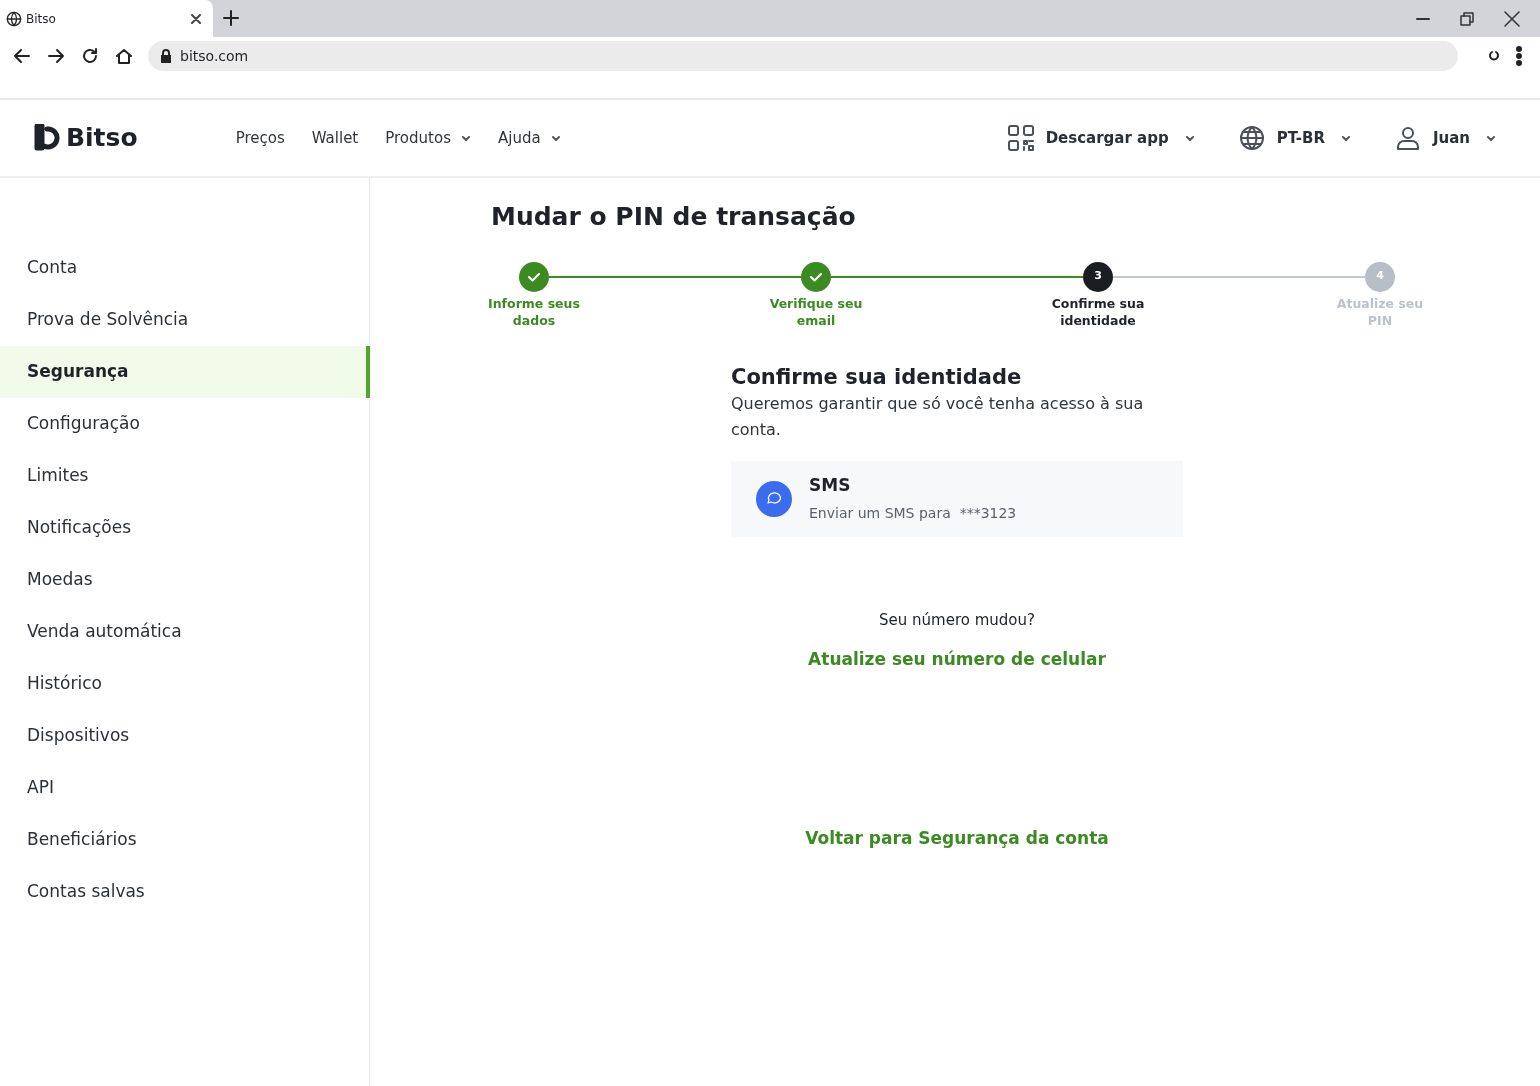 This screenshot has height=1086, width=1540. I want to click on sidebar-item: Moedas, so click(184, 580).